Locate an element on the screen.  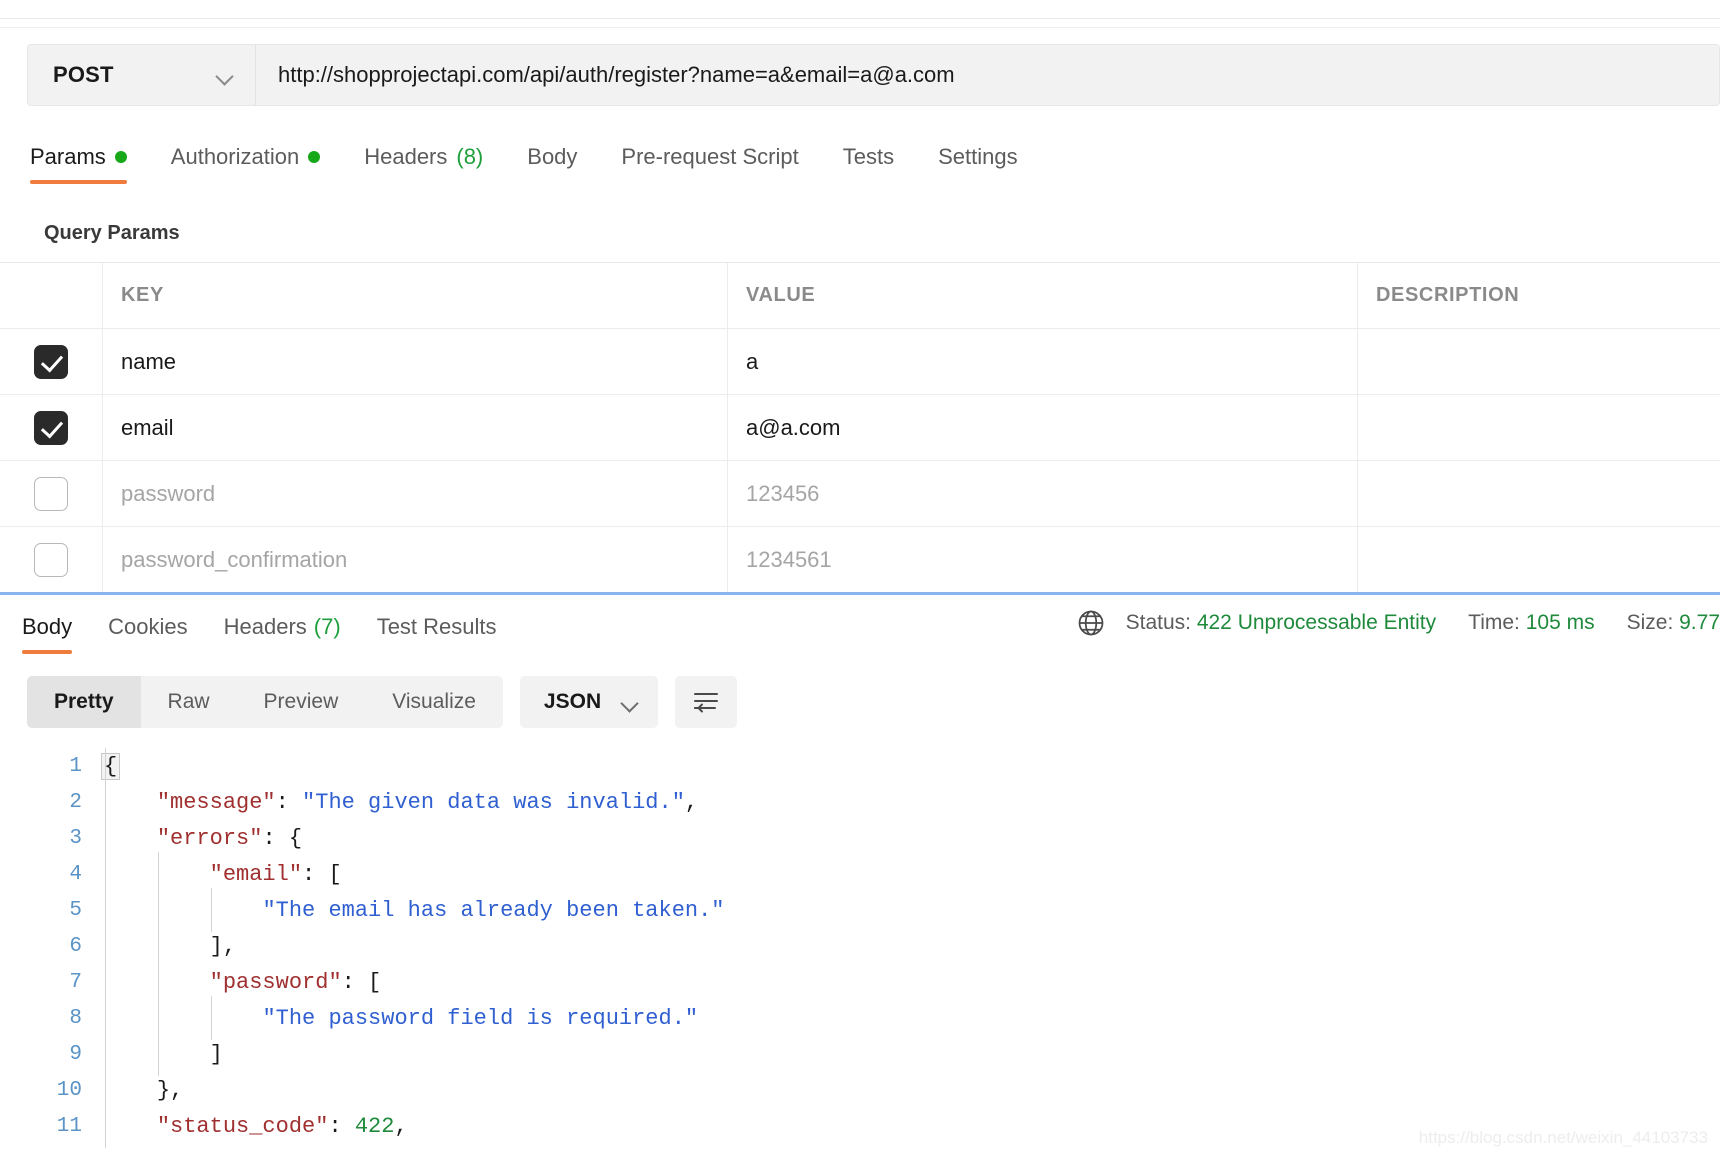
code-token-pun: : is located at coordinates (289, 802).